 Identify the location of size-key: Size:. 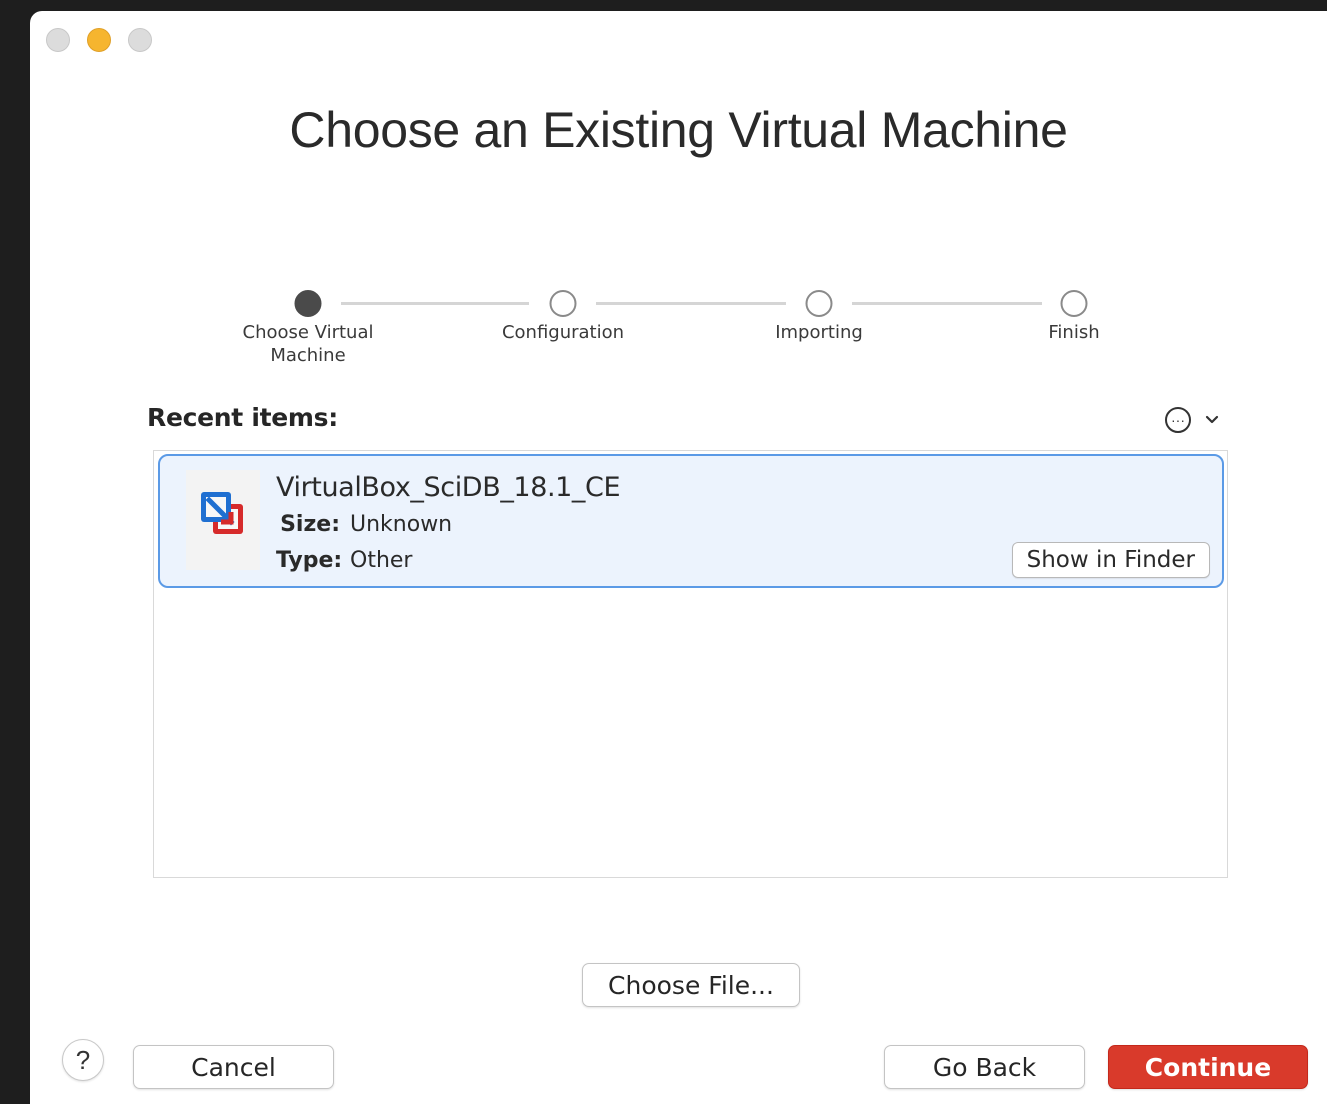
(310, 524).